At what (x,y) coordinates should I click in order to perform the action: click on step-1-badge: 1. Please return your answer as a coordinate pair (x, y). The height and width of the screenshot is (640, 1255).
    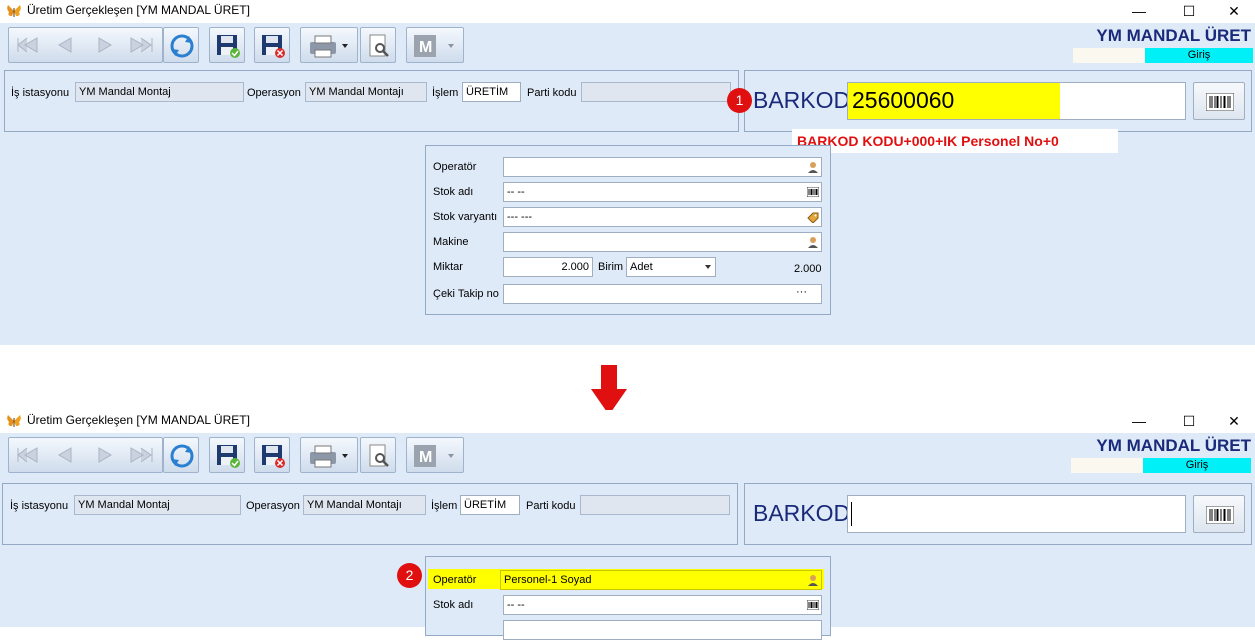
    Looking at the image, I should click on (739, 100).